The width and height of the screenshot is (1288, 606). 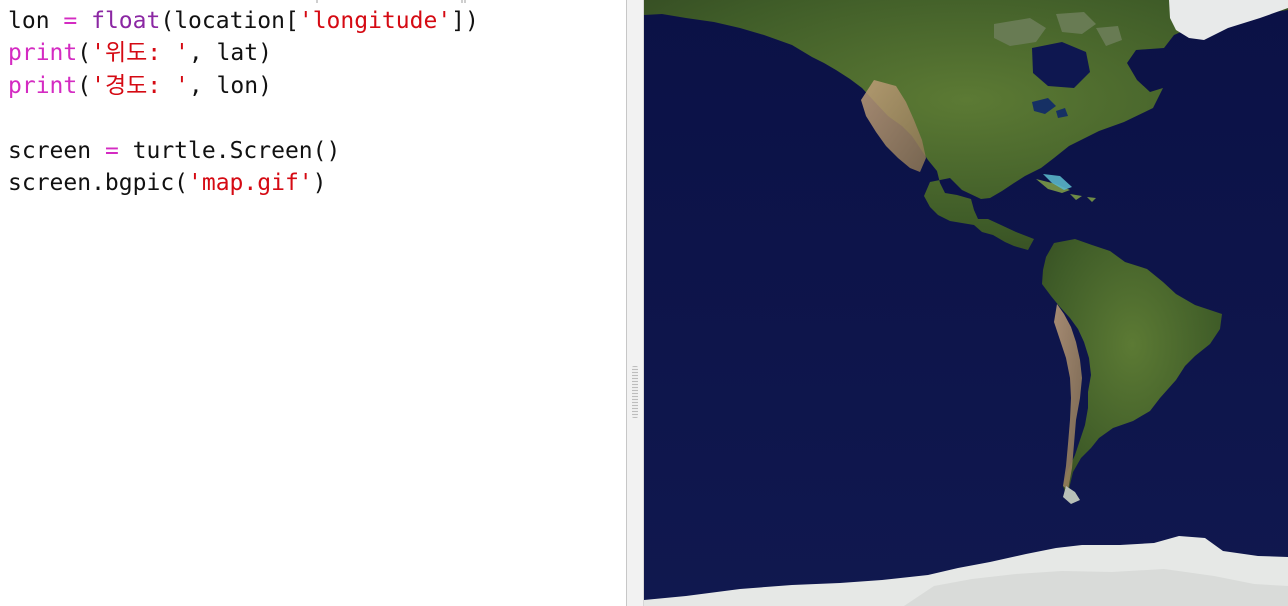 What do you see at coordinates (230, 85) in the screenshot?
I see `code-token-default: , lon)` at bounding box center [230, 85].